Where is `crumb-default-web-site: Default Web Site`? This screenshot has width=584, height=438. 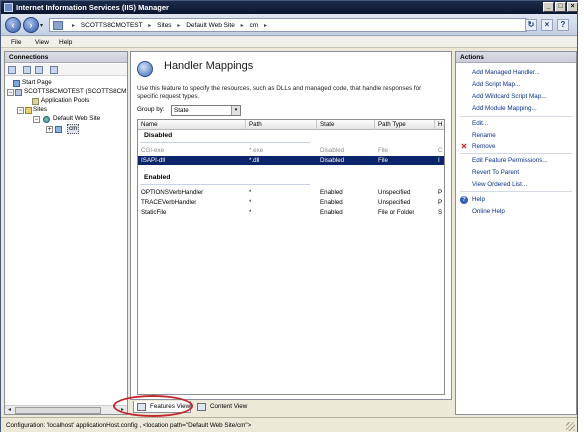
crumb-default-web-site: Default Web Site is located at coordinates (210, 25).